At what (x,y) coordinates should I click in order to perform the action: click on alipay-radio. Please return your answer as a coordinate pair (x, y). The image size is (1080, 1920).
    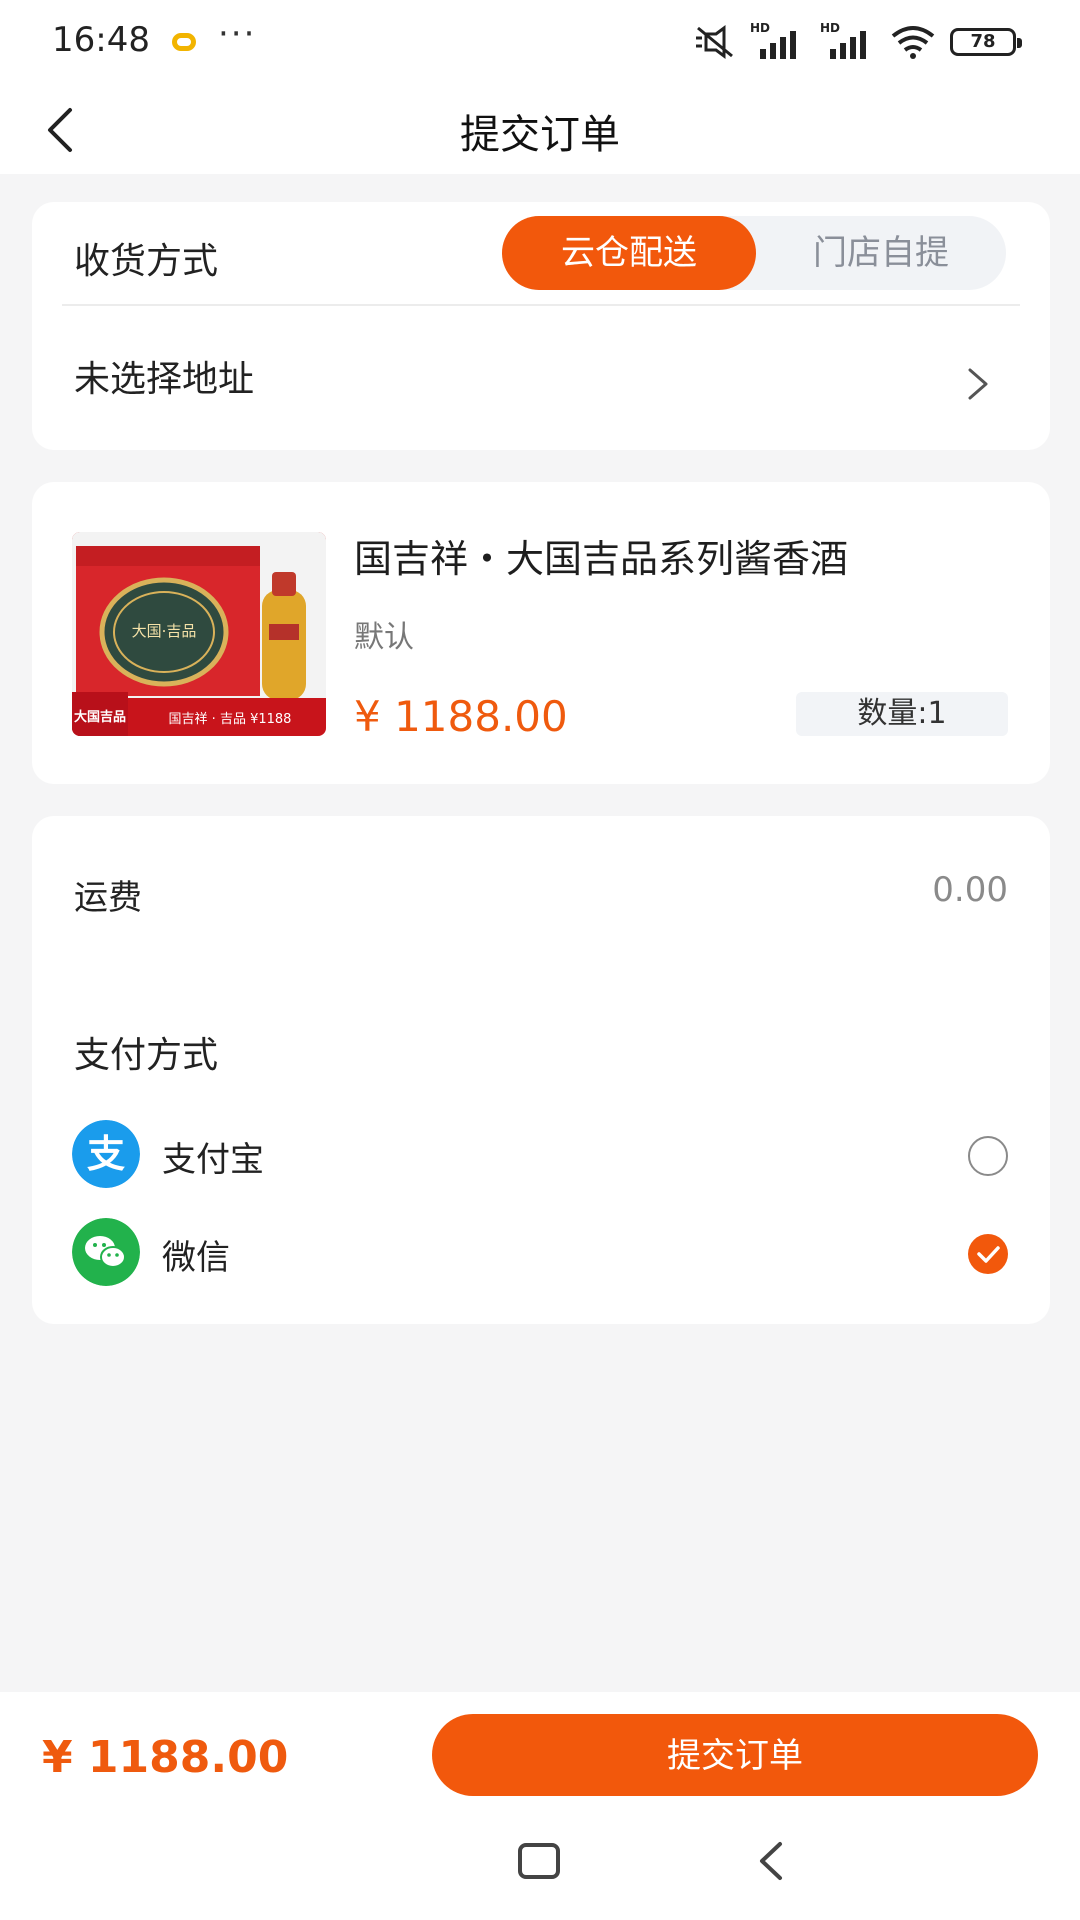
    Looking at the image, I should click on (988, 1156).